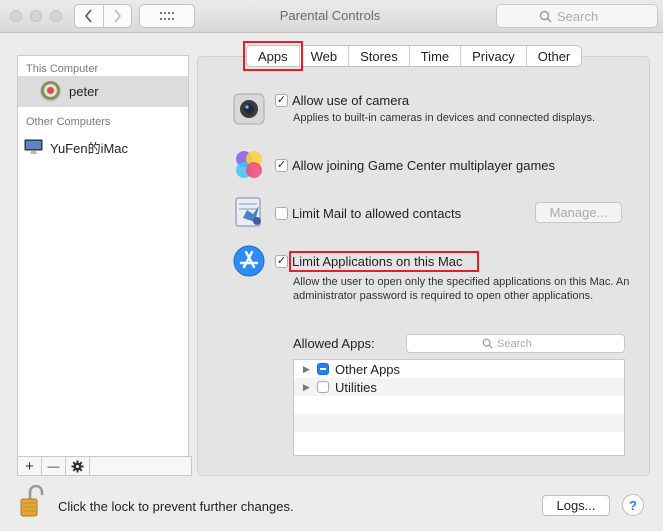 This screenshot has height=531, width=663. I want to click on user-name: peter, so click(84, 91).